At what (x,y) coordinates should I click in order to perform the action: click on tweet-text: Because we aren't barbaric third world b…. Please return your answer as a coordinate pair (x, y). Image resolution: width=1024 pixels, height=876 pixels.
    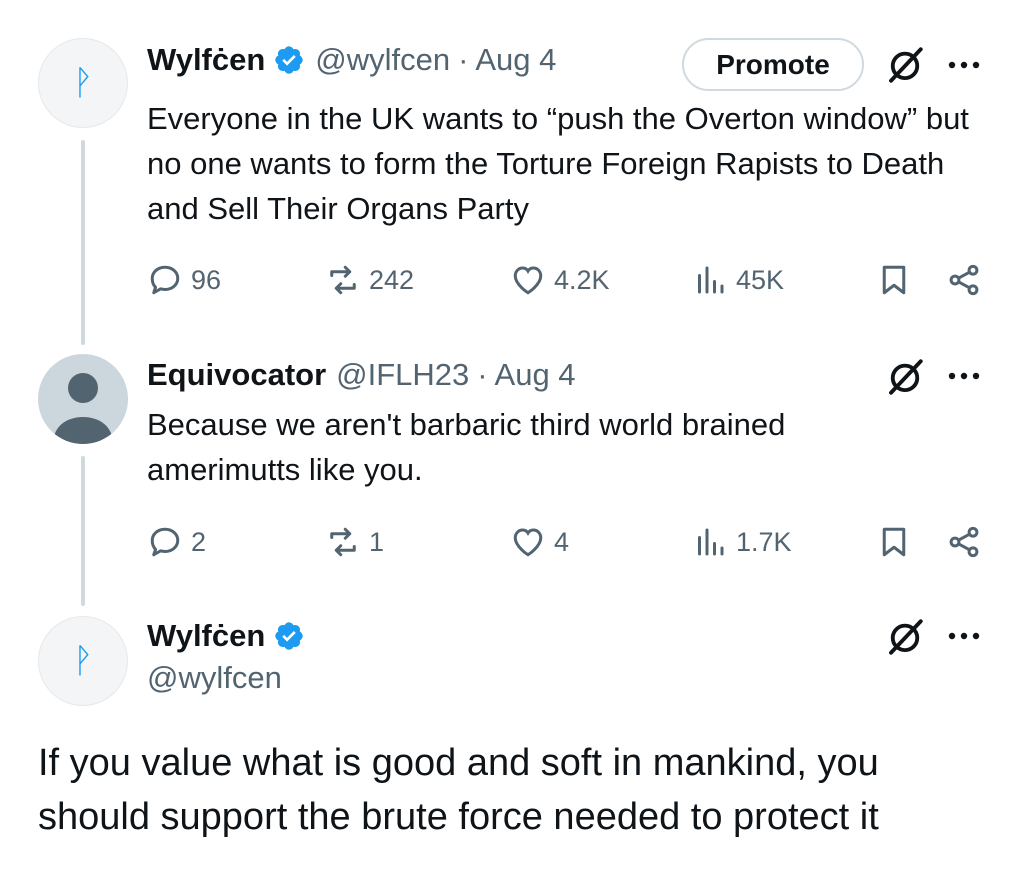
    Looking at the image, I should click on (466, 447).